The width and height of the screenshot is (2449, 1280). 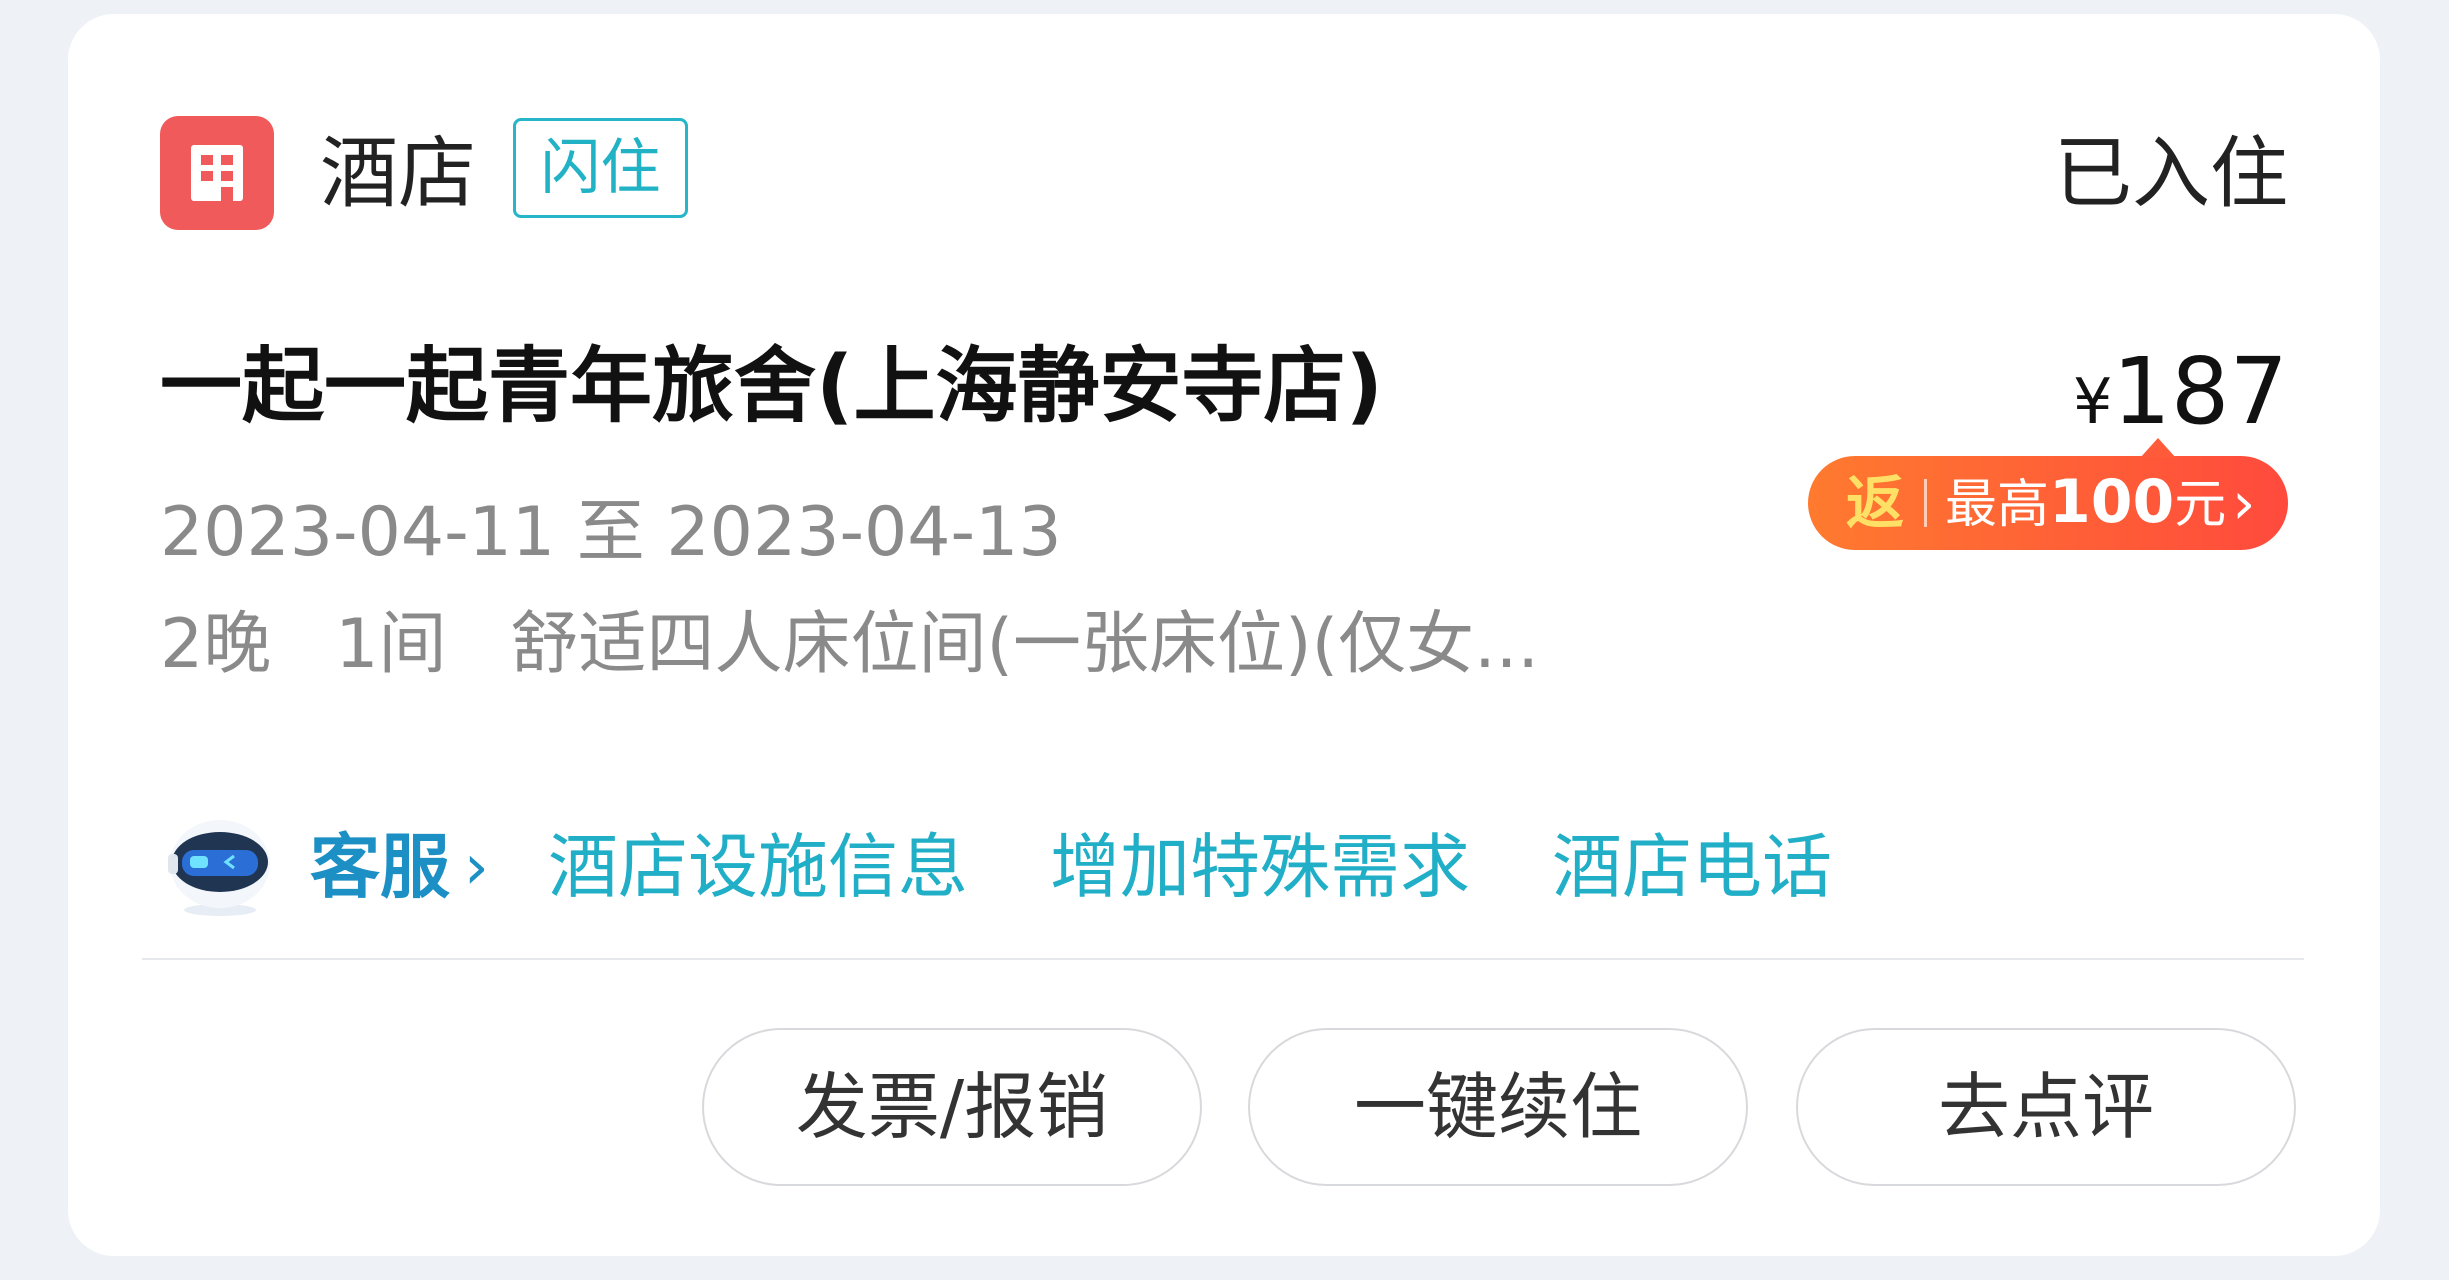 What do you see at coordinates (2046, 1107) in the screenshot?
I see `review-button: 去点评` at bounding box center [2046, 1107].